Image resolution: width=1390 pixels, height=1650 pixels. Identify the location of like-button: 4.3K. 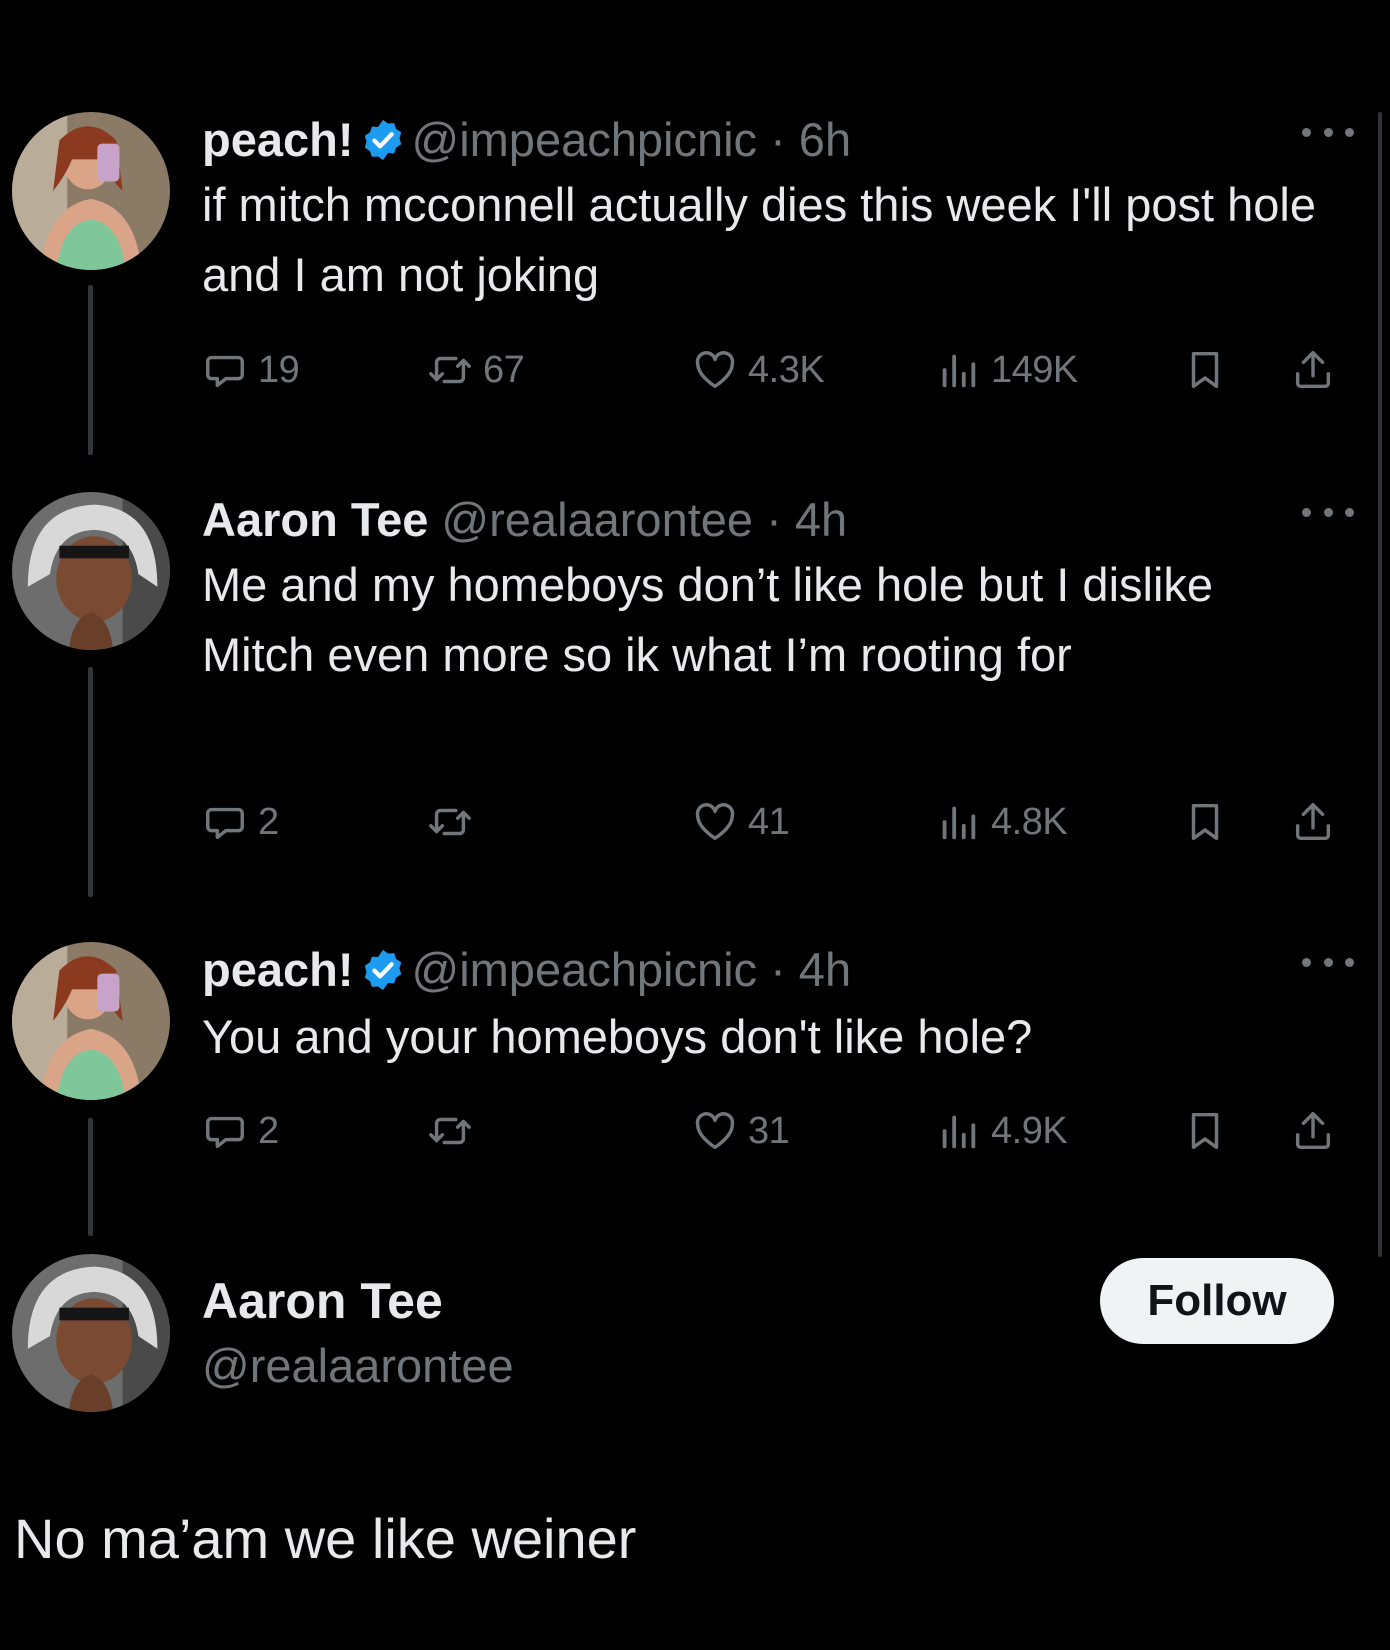
(758, 370).